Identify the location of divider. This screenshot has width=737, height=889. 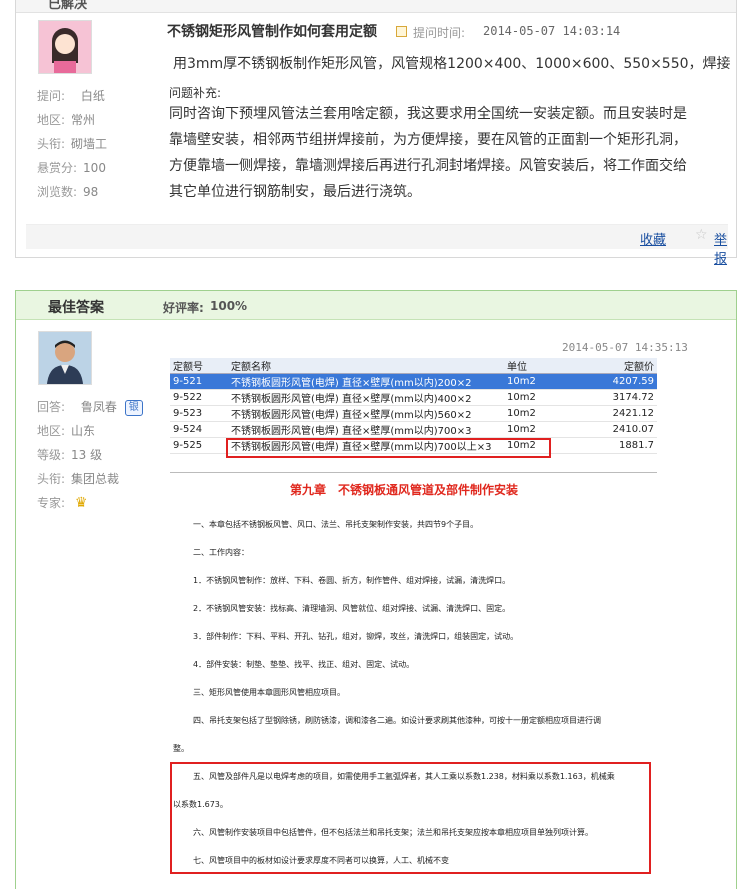
(413, 472).